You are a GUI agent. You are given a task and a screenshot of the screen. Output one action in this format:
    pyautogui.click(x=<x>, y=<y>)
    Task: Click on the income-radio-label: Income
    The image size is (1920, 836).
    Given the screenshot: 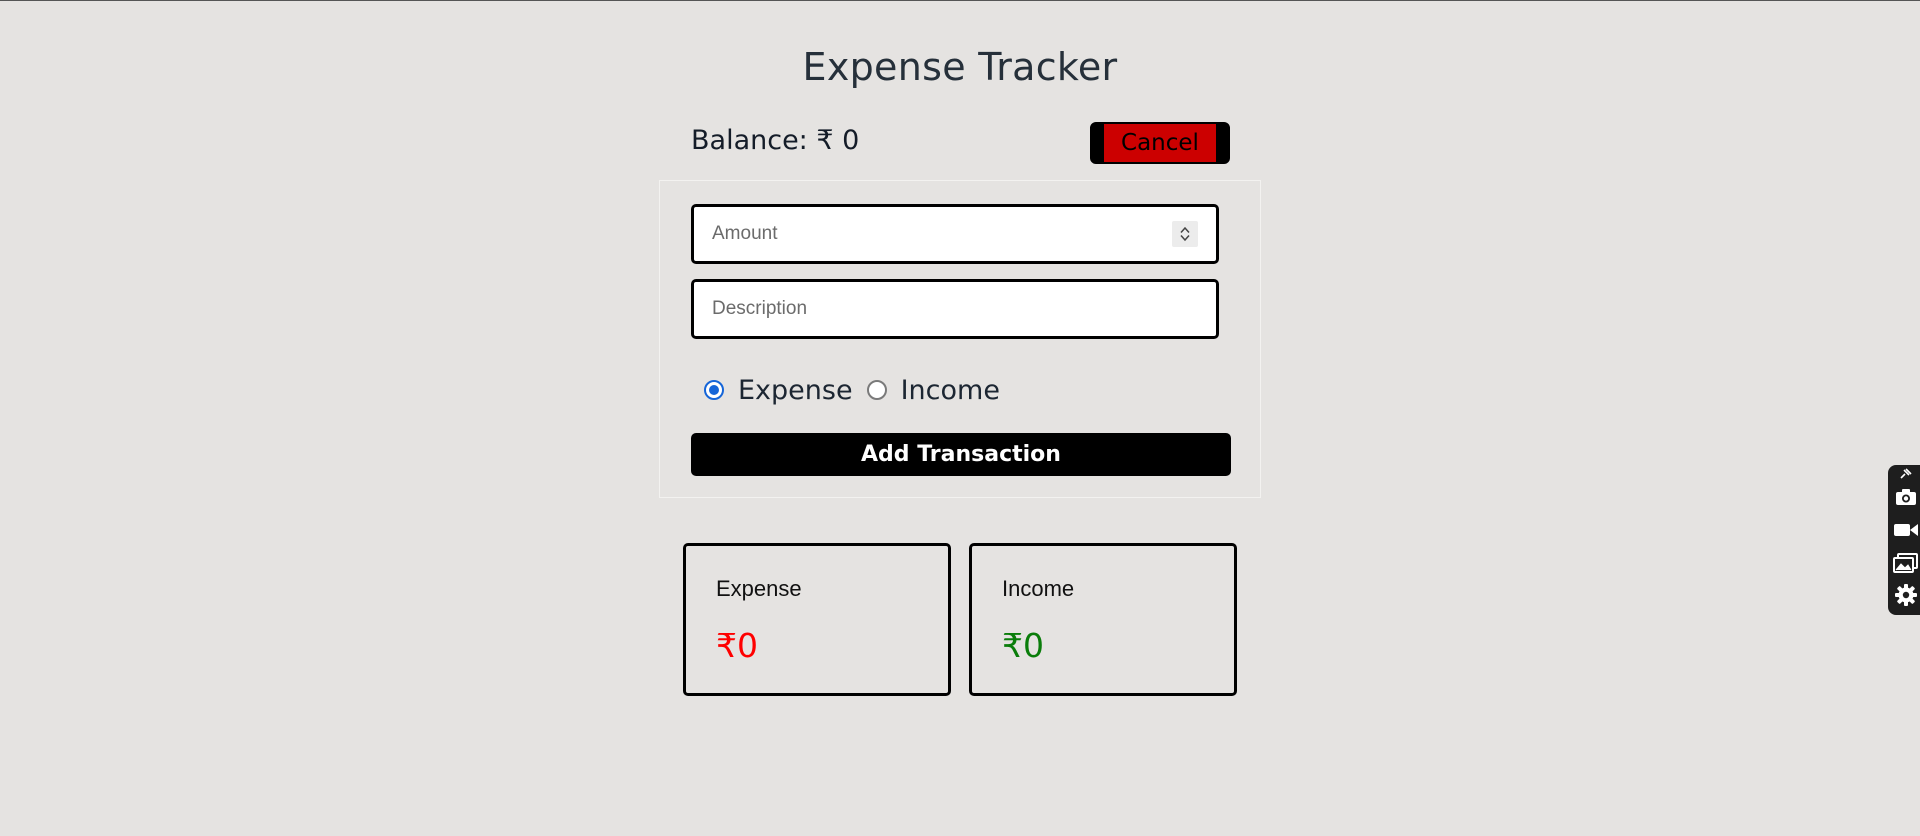 What is the action you would take?
    pyautogui.click(x=950, y=390)
    